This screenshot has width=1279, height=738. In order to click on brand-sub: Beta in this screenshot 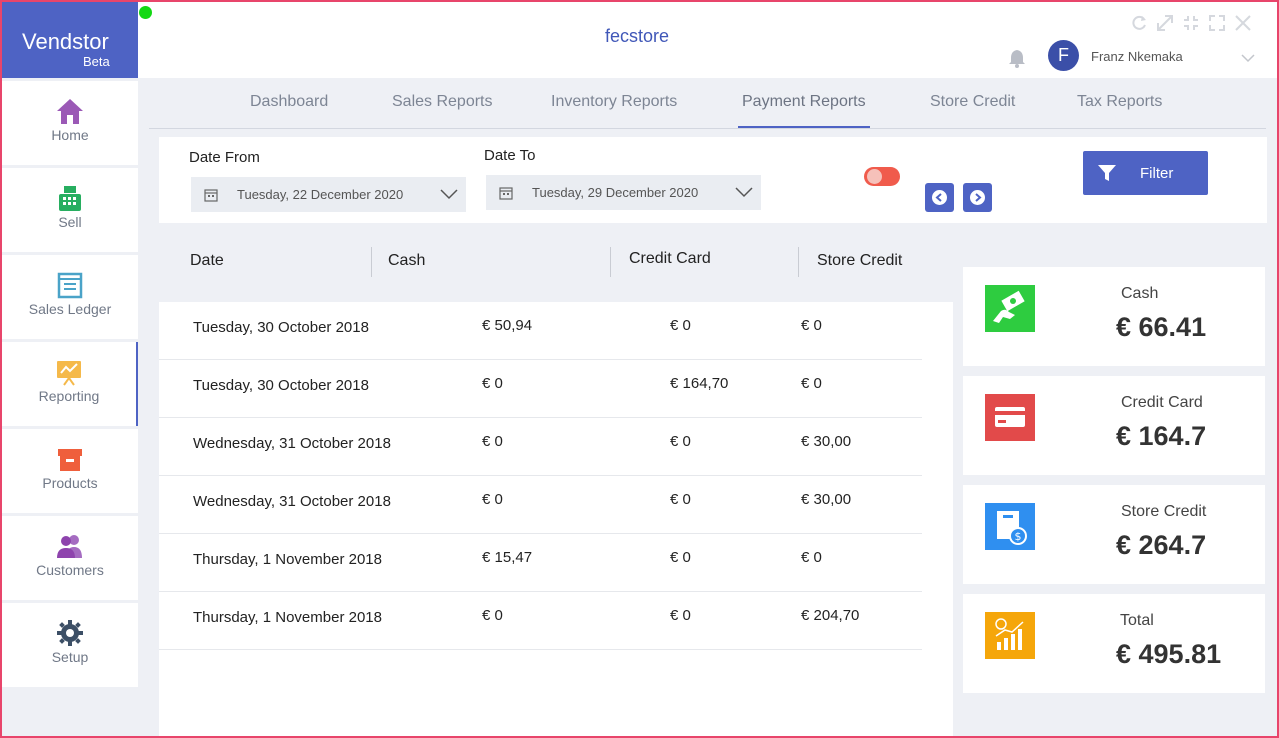, I will do `click(96, 61)`.